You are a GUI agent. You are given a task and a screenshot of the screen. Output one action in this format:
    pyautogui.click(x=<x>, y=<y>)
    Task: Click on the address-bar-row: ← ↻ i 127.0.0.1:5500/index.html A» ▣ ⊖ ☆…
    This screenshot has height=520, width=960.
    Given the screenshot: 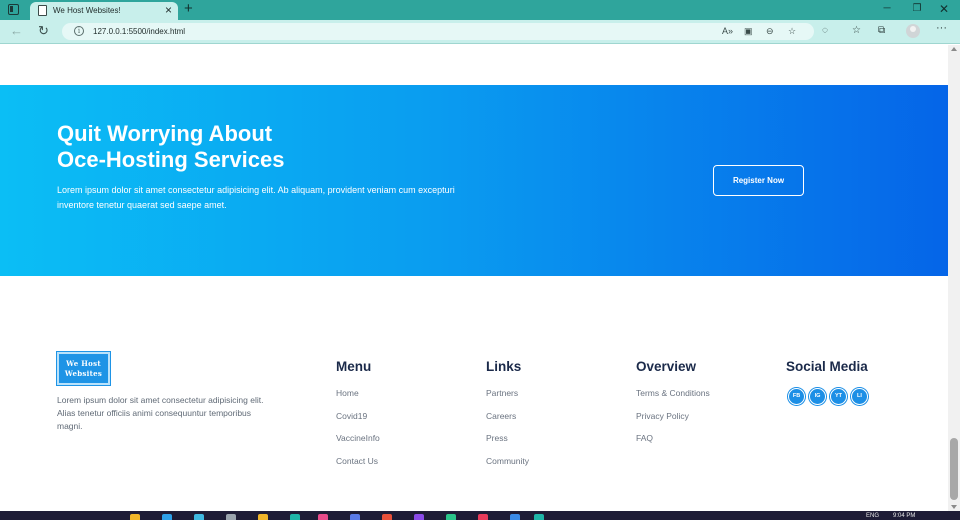 What is the action you would take?
    pyautogui.click(x=480, y=32)
    